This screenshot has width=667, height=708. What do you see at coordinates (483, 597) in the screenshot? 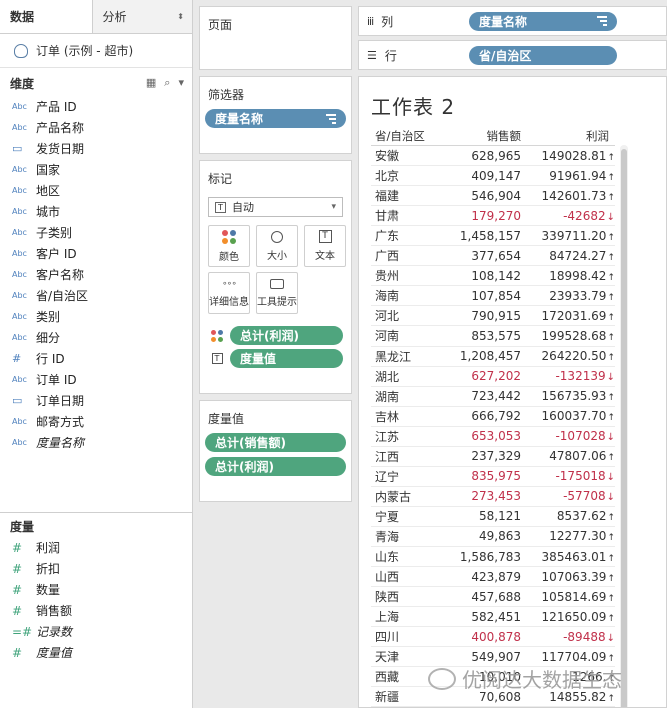
I see `cell-sales: 457,688` at bounding box center [483, 597].